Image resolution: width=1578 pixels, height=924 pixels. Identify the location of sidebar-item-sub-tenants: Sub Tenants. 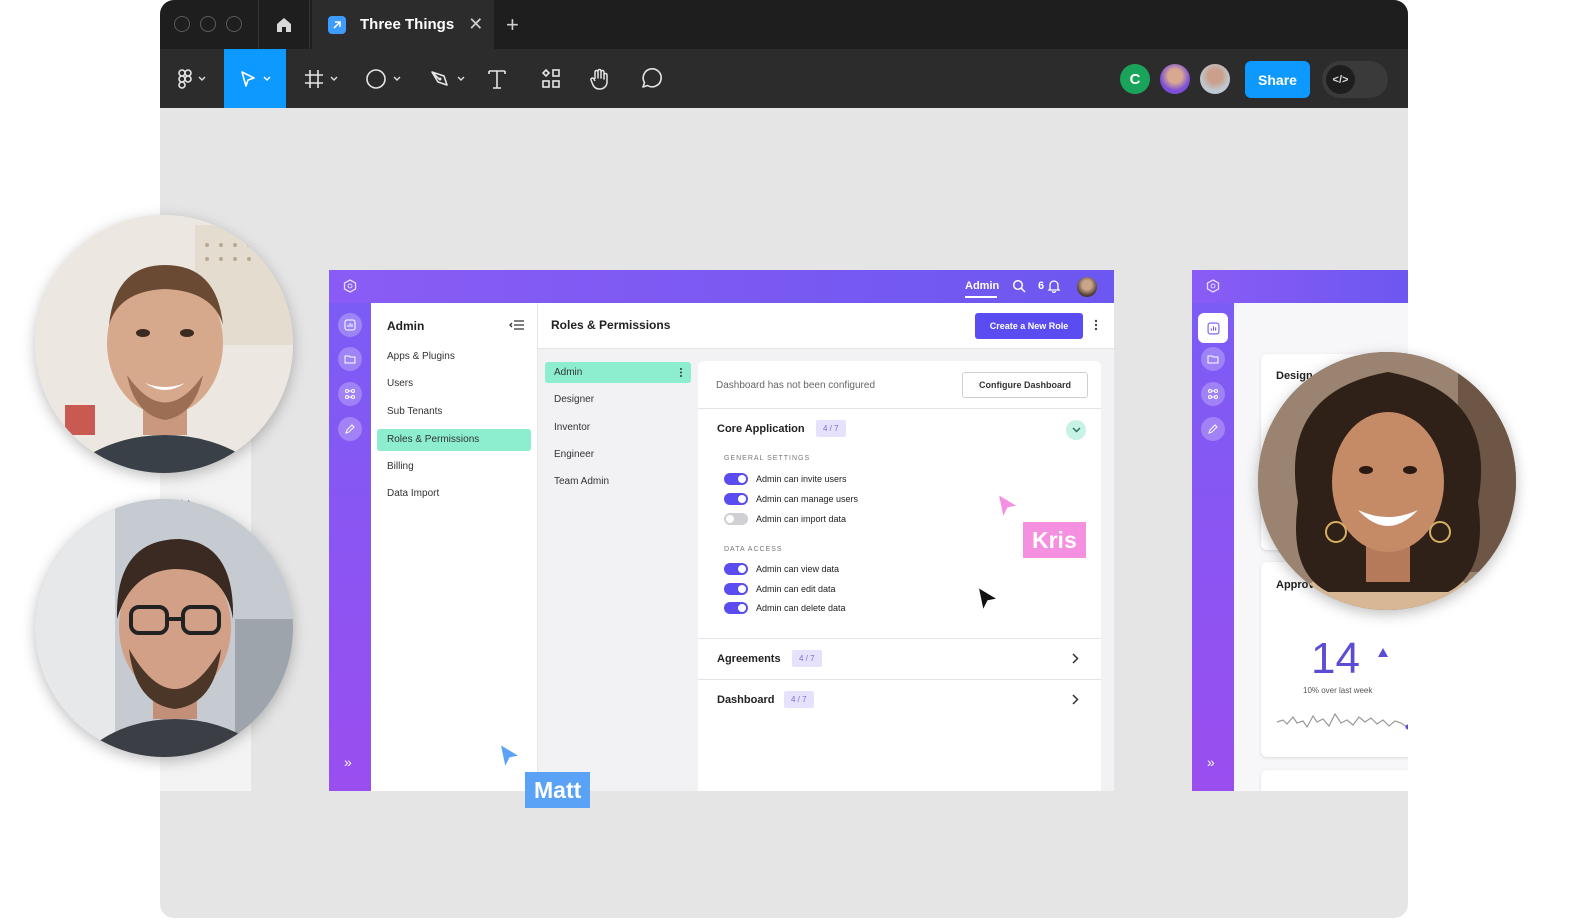
(454, 412).